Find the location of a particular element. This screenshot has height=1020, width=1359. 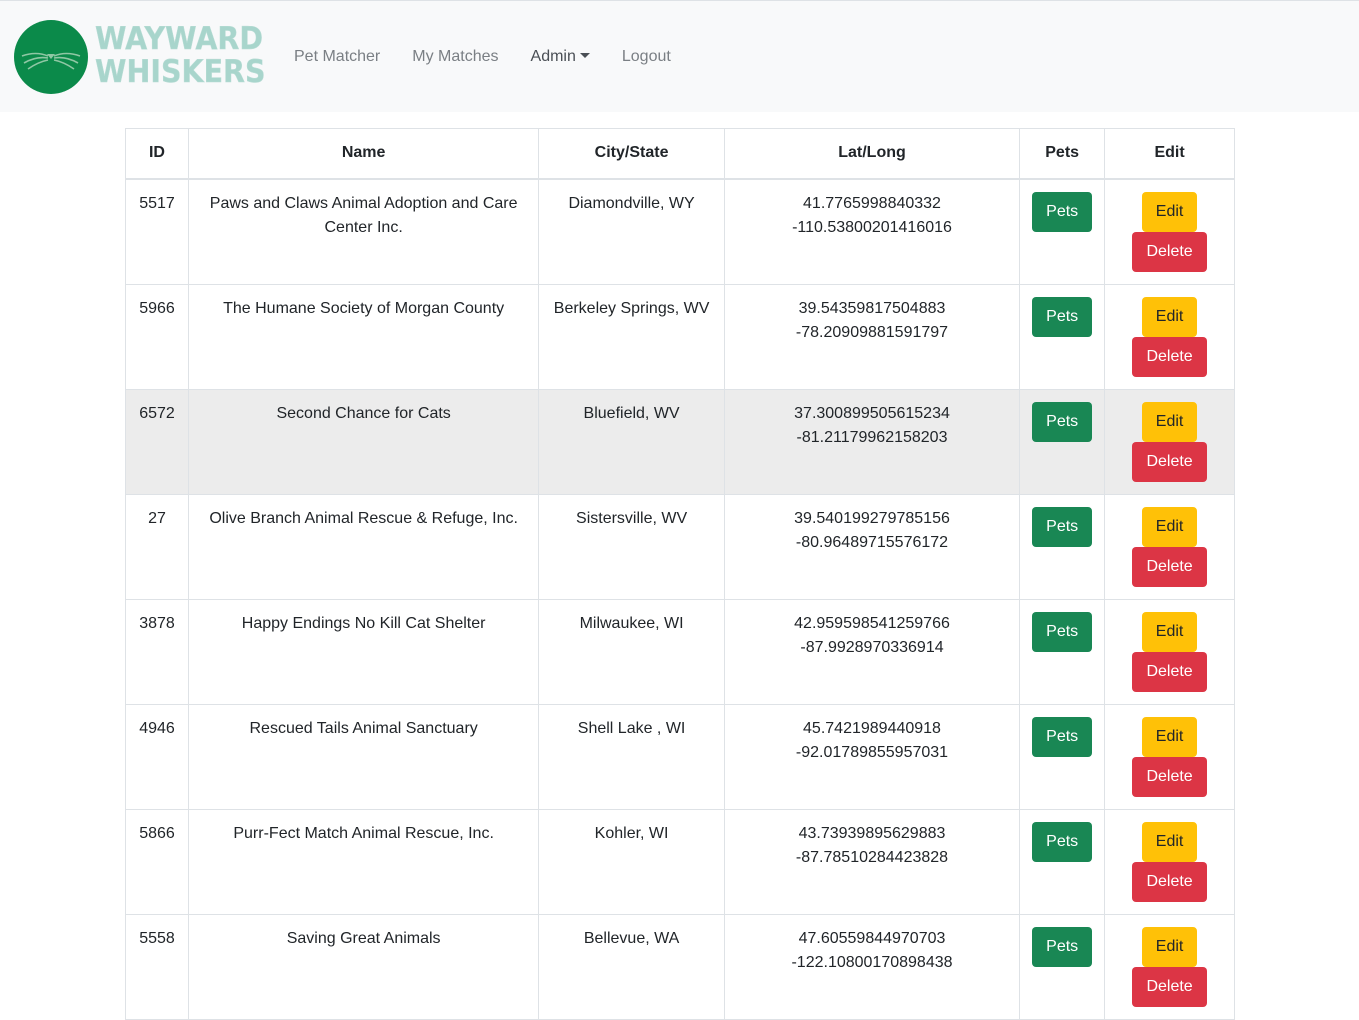

shelter-longitude: -87.9928970336914 is located at coordinates (872, 647).